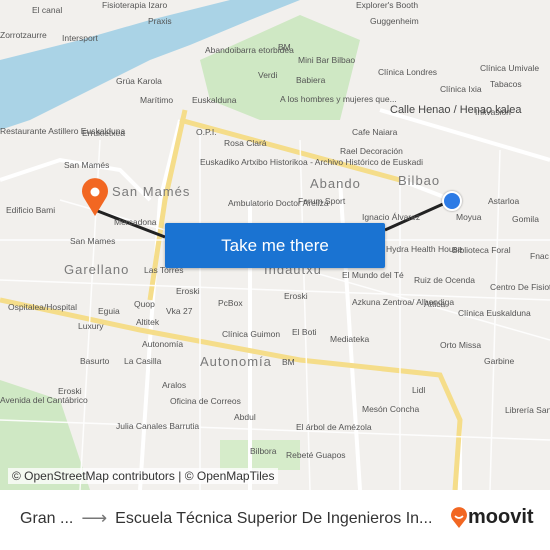  I want to click on map-label: Clínica Umivale, so click(510, 68).